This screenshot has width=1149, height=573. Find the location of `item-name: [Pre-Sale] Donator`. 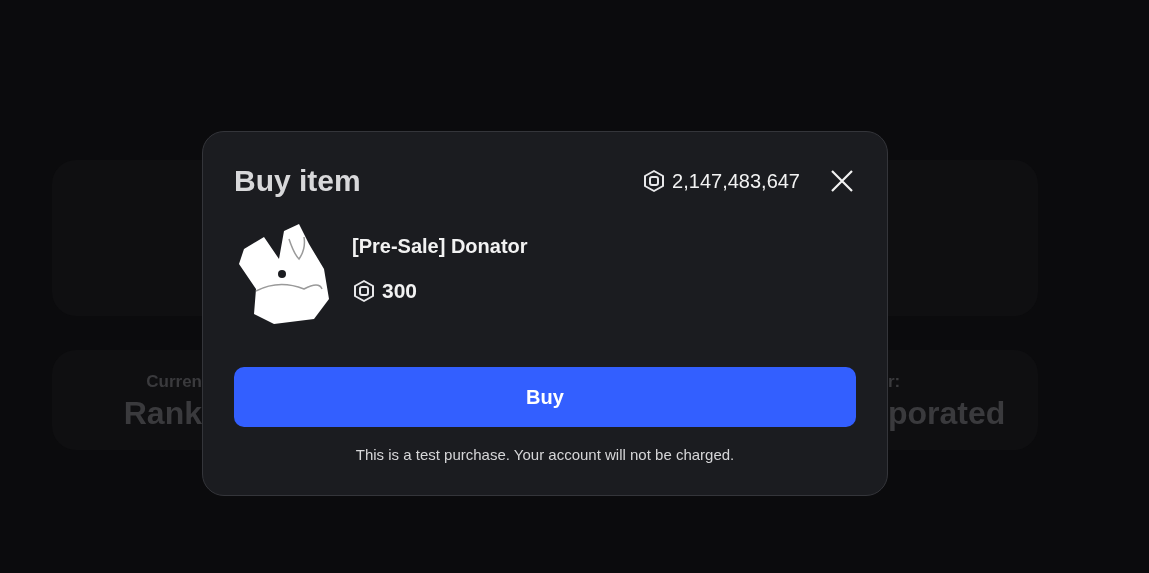

item-name: [Pre-Sale] Donator is located at coordinates (440, 247).